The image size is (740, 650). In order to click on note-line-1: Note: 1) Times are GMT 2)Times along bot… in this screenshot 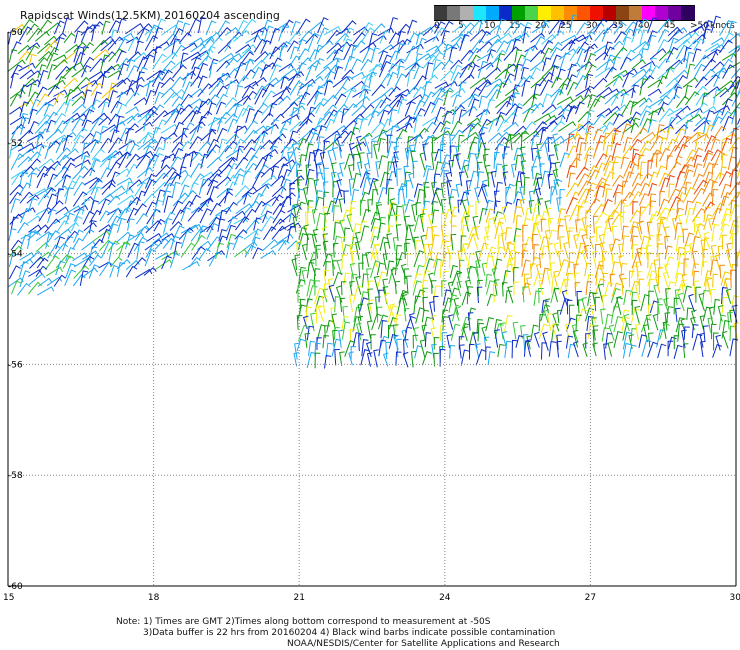, I will do `click(303, 622)`.